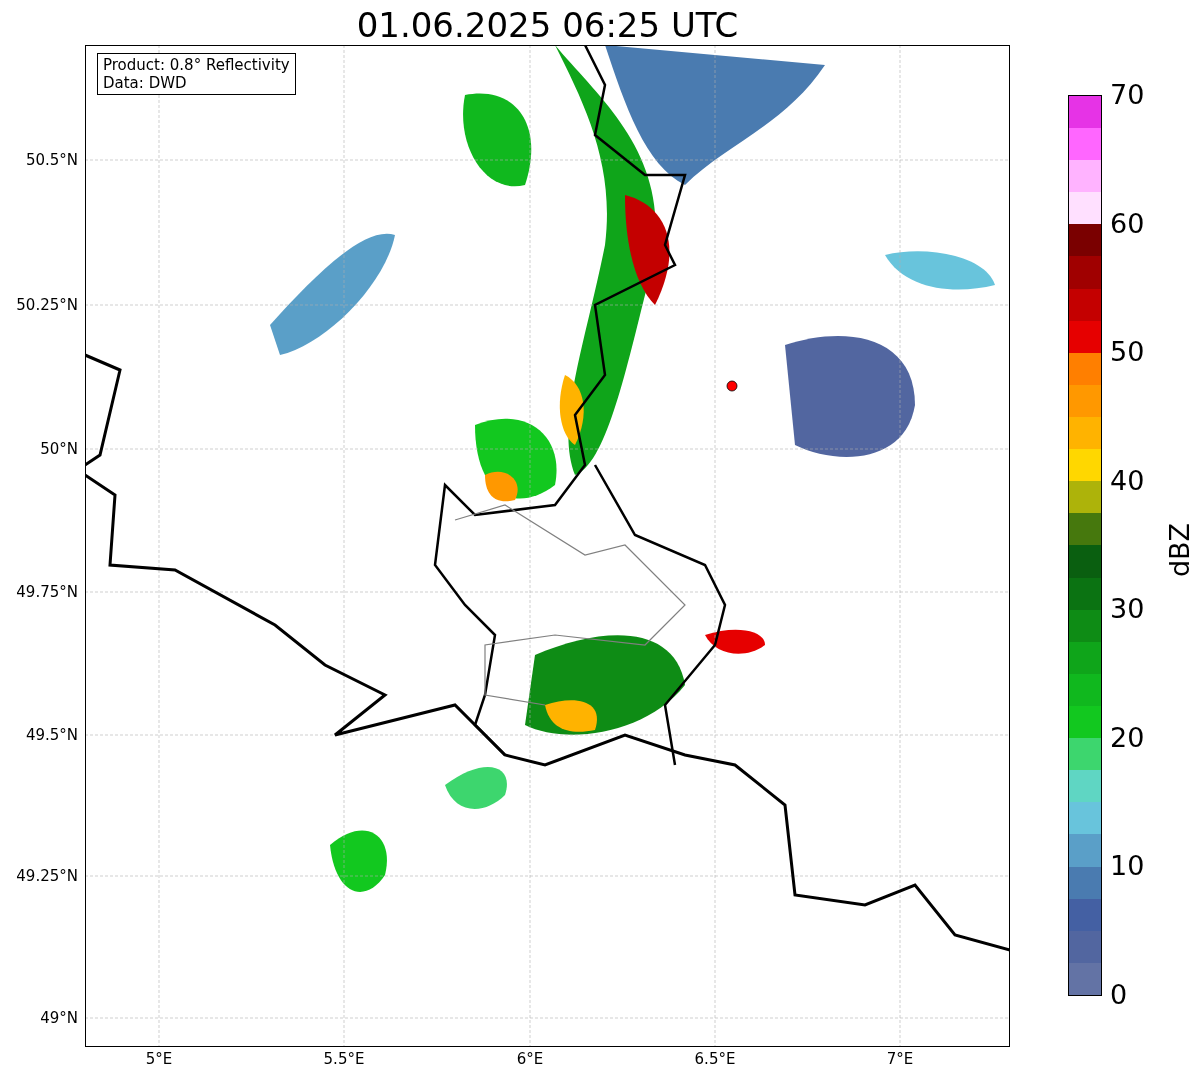 The height and width of the screenshot is (1081, 1202). Describe the element at coordinates (145, 83) in the screenshot. I see `info-text: Data: DWD` at that location.